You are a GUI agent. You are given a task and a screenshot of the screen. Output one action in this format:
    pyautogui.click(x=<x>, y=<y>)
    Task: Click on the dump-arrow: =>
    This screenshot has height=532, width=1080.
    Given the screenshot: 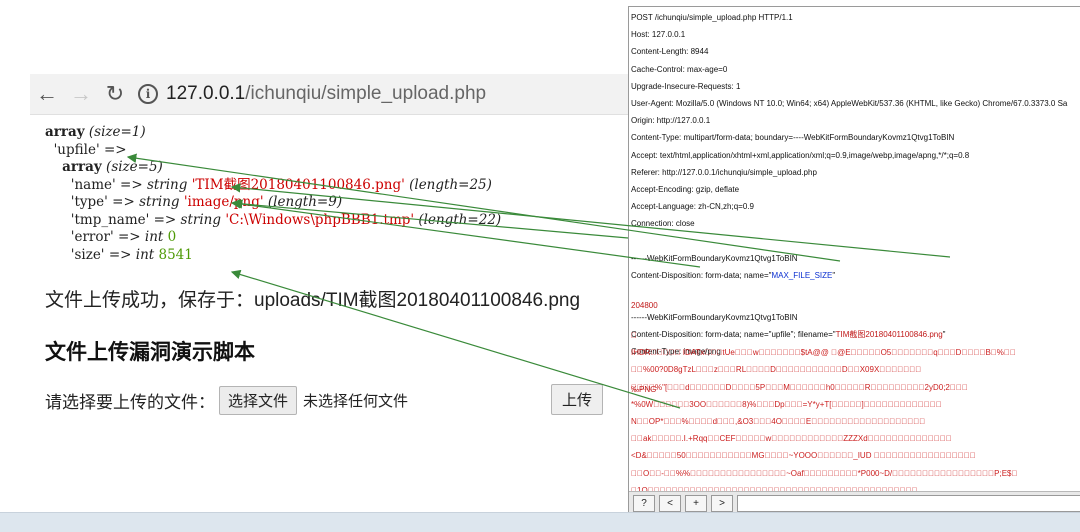 What is the action you would take?
    pyautogui.click(x=115, y=149)
    